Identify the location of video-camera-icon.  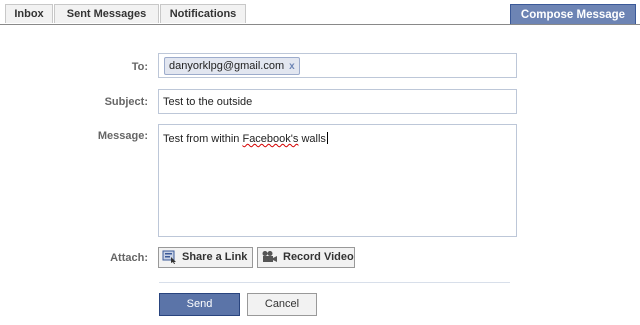
(269, 256).